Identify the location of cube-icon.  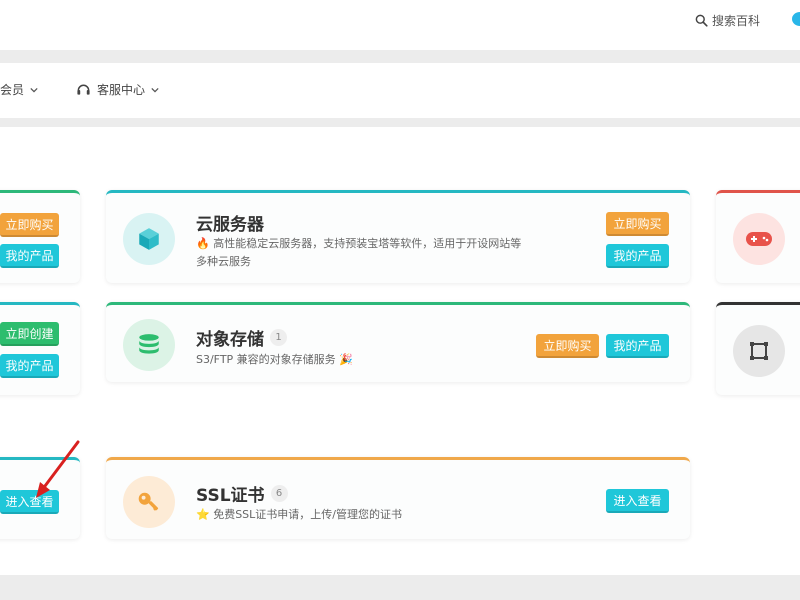
(149, 239).